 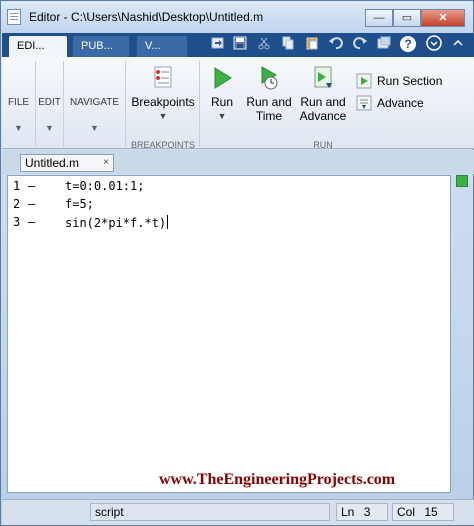 I want to click on code-text-with-cursor: sin(2*pi*f.*t), so click(x=117, y=222).